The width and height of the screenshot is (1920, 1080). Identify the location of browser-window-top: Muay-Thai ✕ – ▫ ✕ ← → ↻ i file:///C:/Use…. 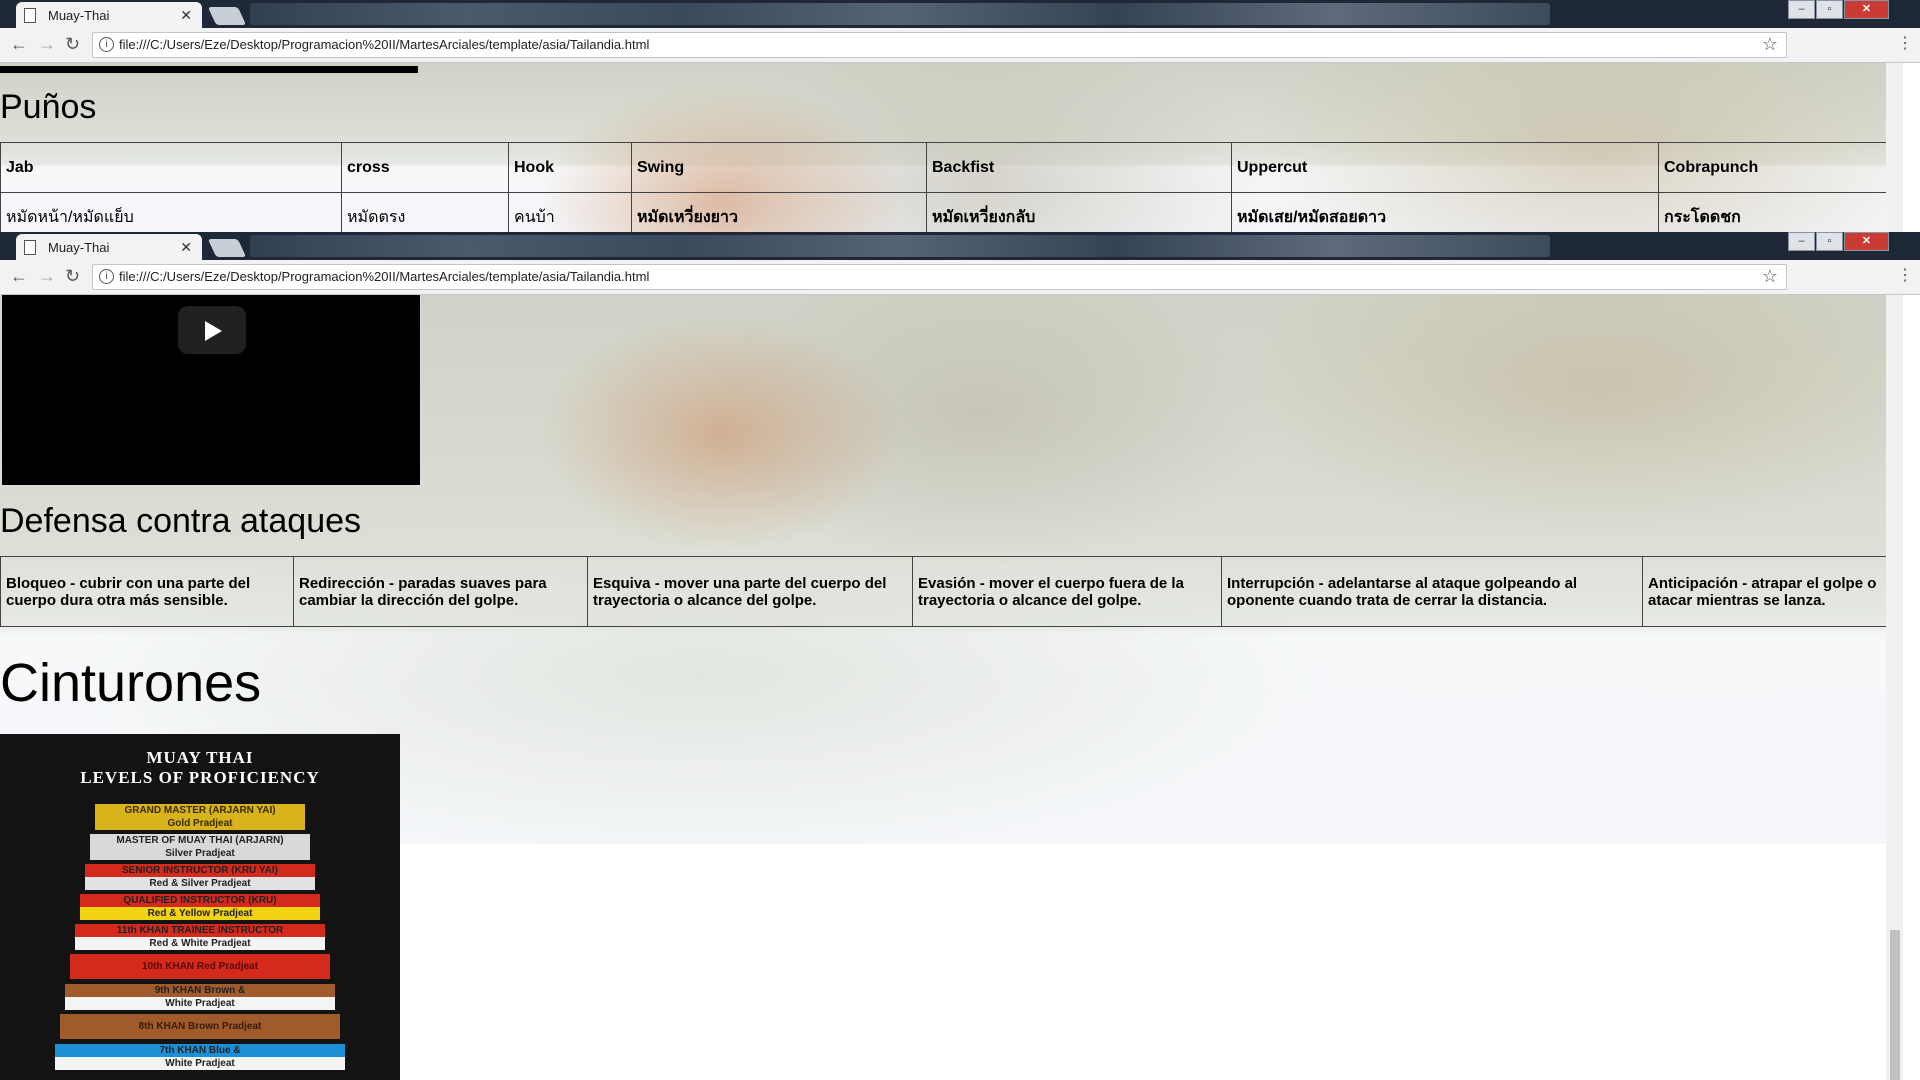
(960, 31).